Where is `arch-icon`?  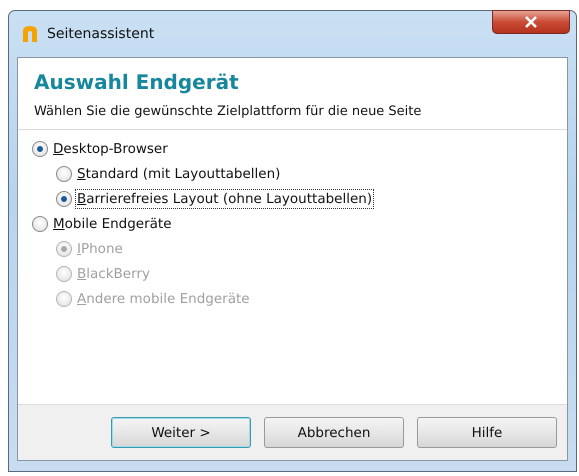 arch-icon is located at coordinates (30, 34).